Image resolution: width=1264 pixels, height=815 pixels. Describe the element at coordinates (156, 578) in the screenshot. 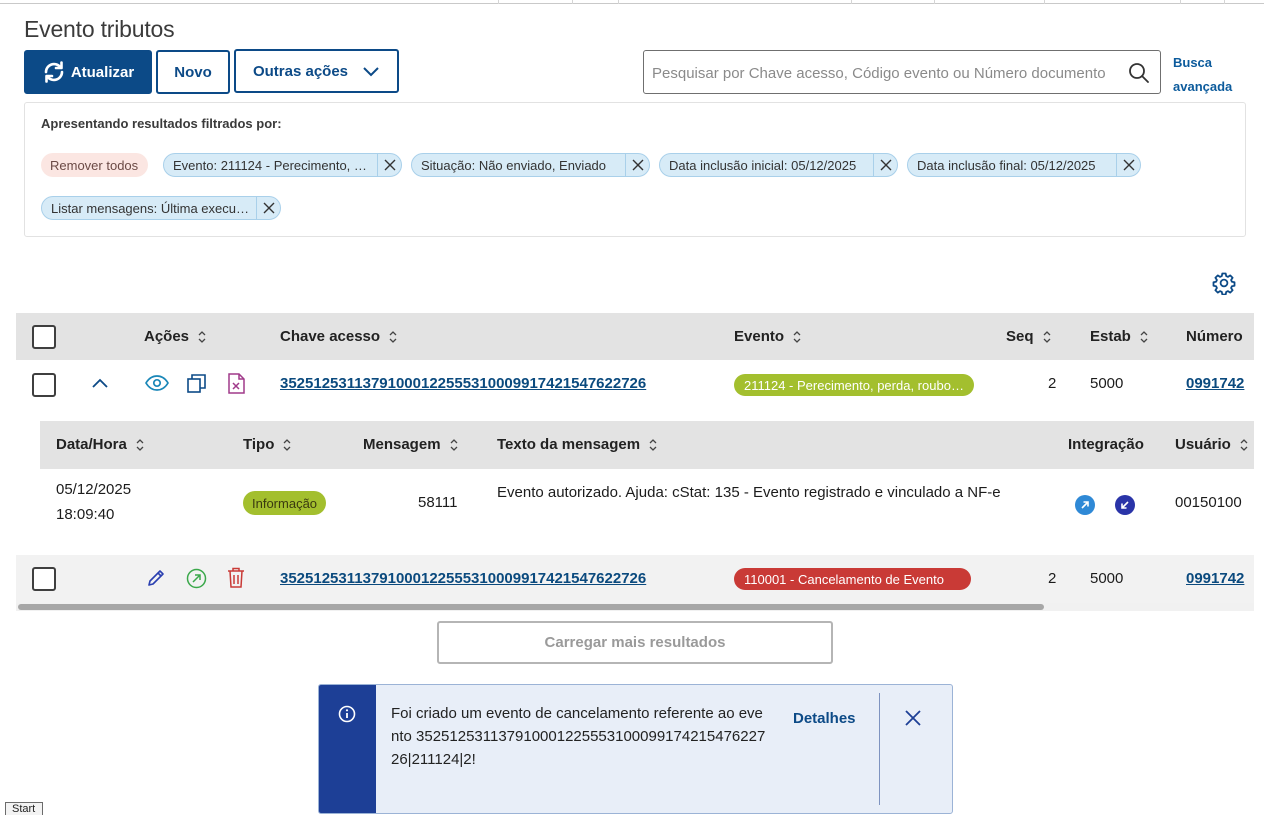

I see `pencil-icon` at that location.